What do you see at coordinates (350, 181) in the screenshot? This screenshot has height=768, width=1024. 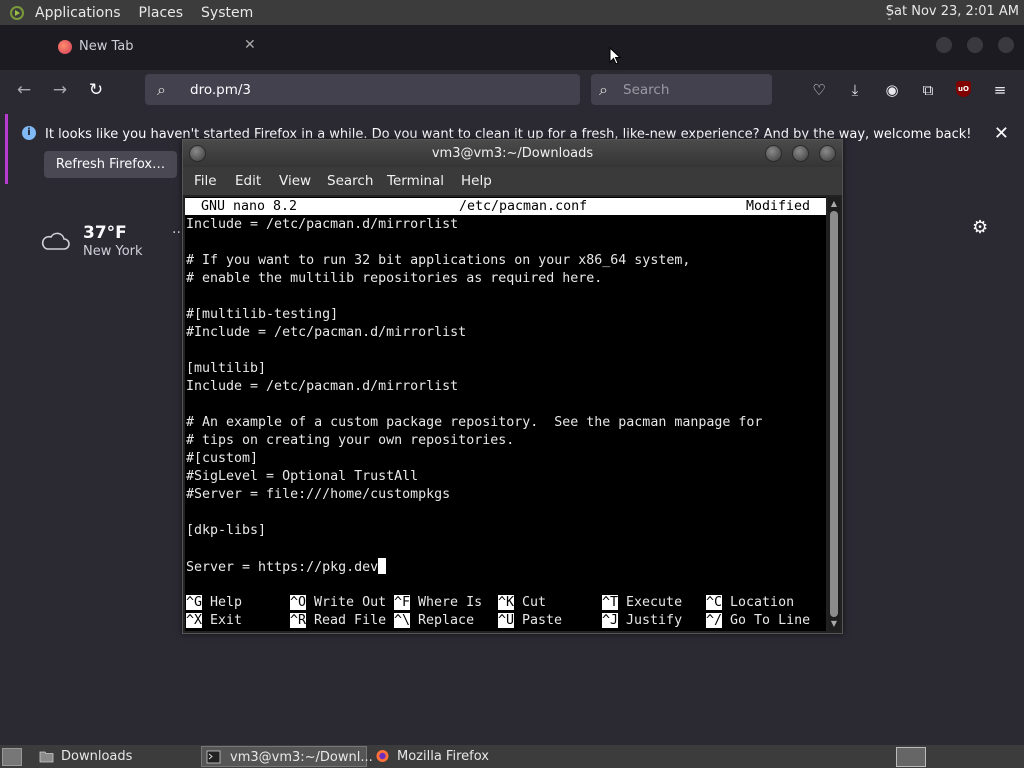 I see `menu-search: Search` at bounding box center [350, 181].